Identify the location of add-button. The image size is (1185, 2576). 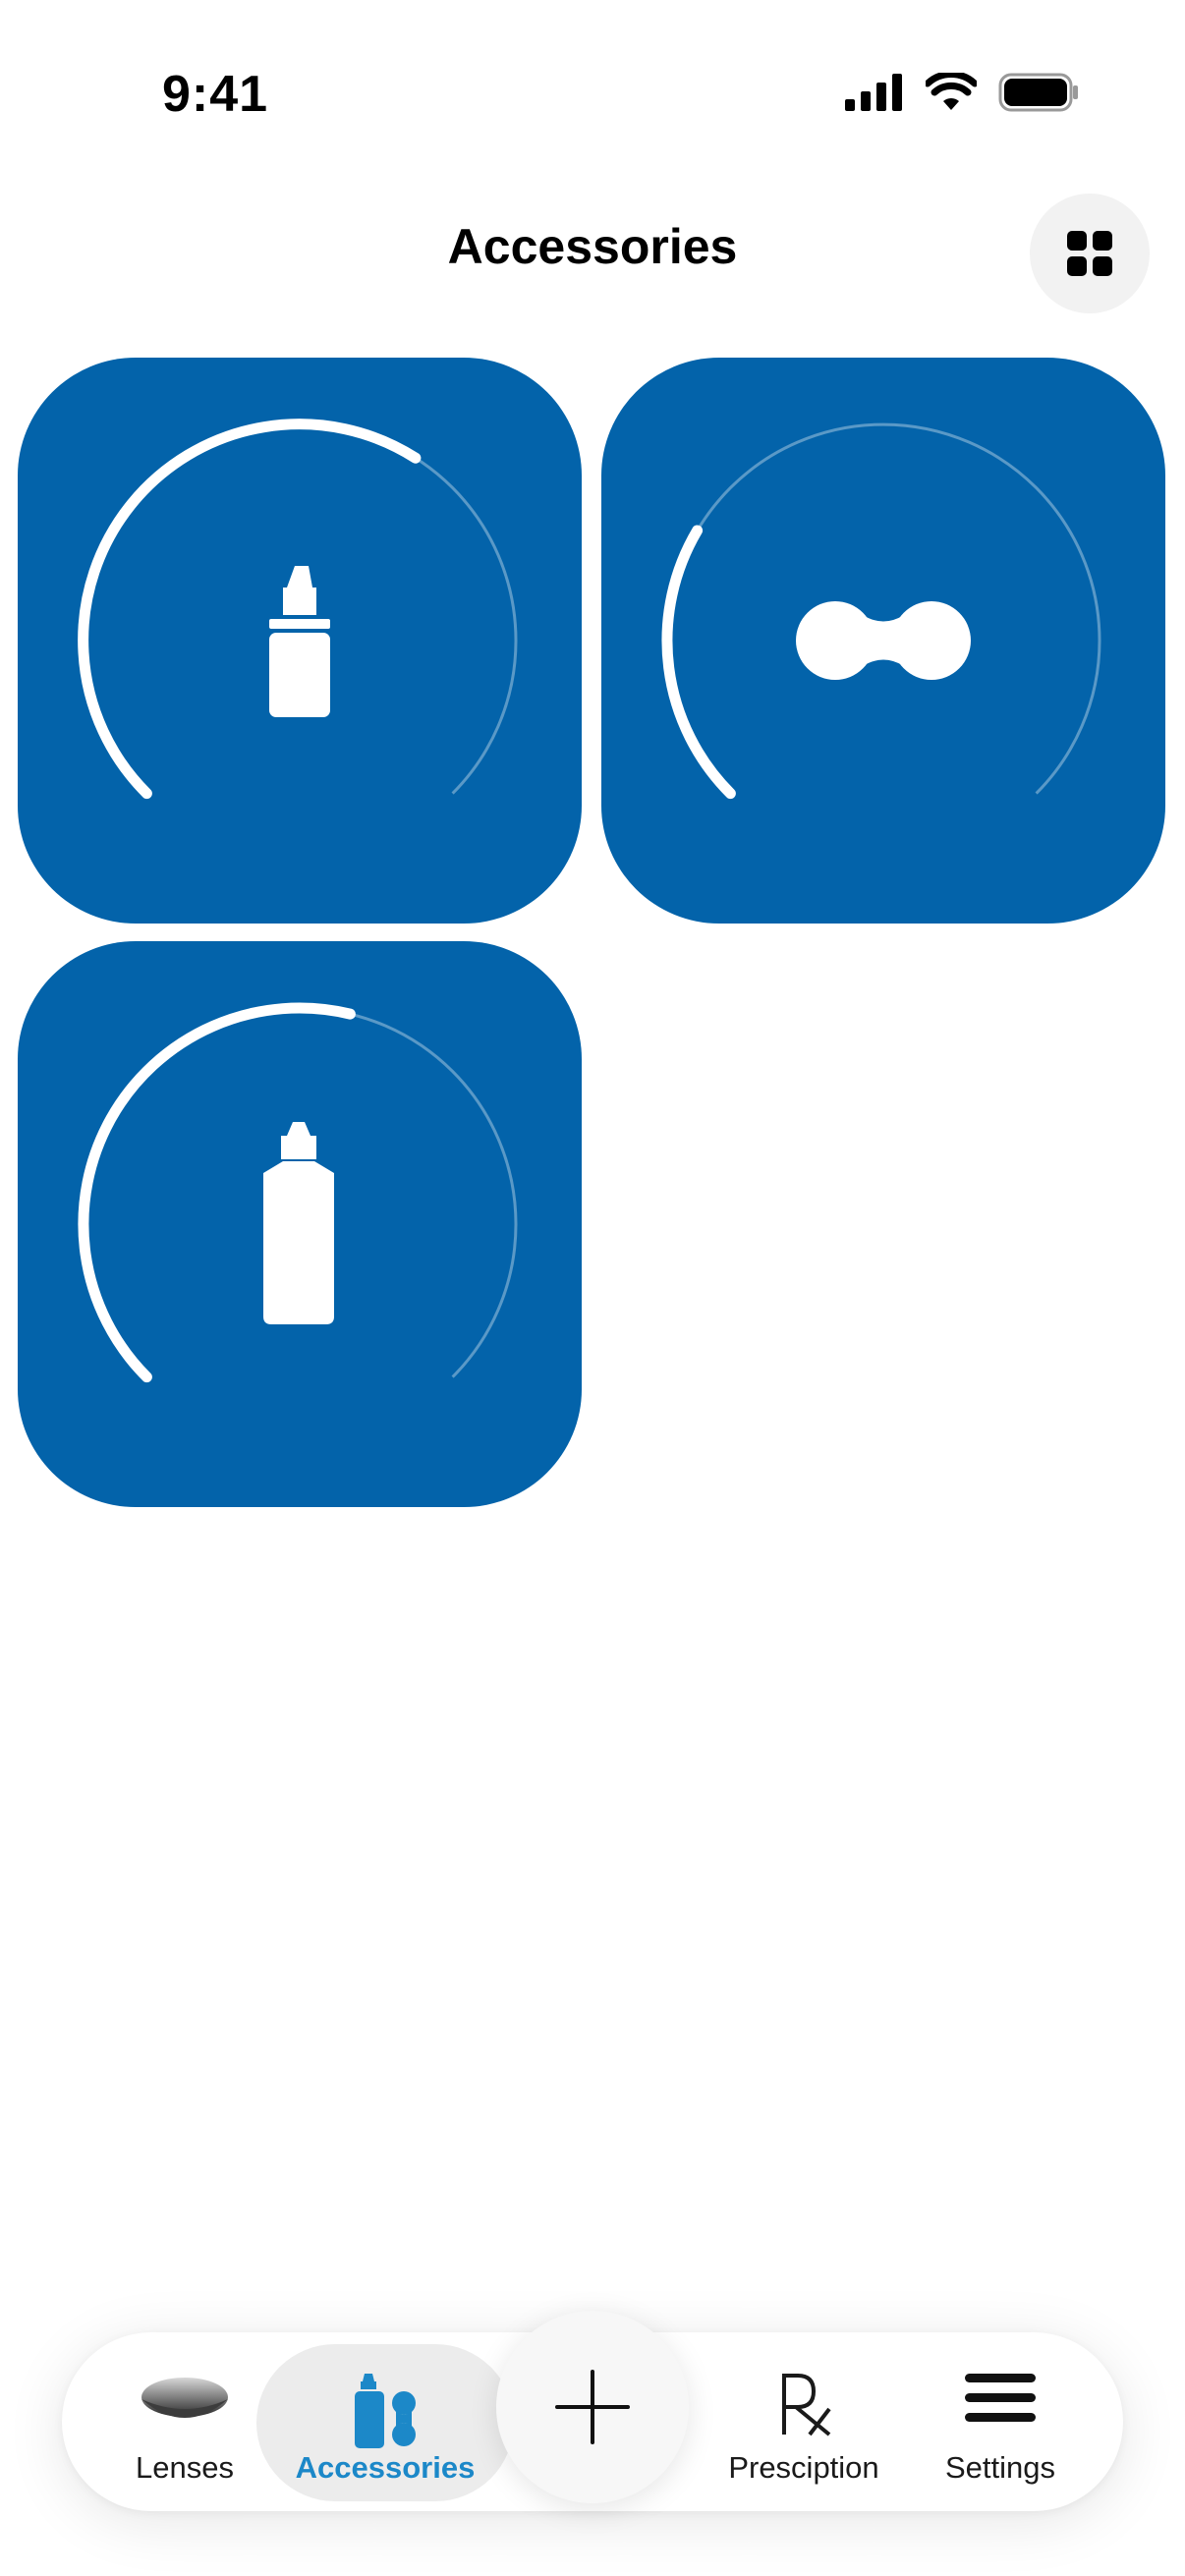
(592, 2407).